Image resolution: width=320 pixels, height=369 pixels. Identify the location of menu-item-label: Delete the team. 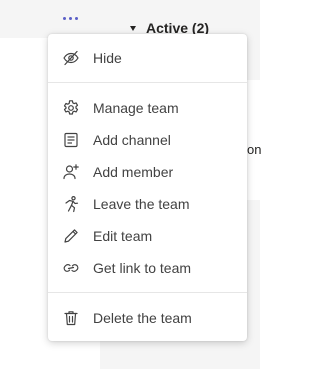
(142, 318).